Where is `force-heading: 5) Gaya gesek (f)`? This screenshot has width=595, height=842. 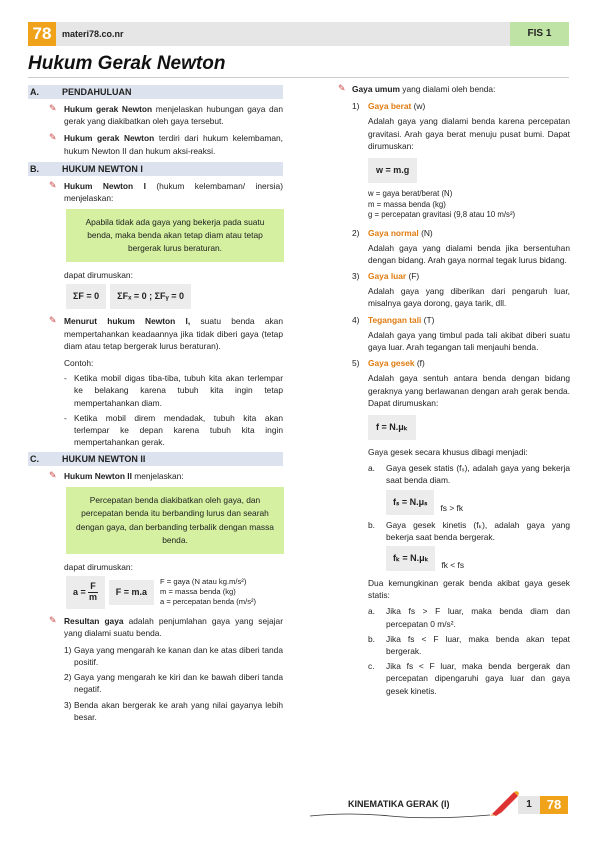 force-heading: 5) Gaya gesek (f) is located at coordinates (388, 363).